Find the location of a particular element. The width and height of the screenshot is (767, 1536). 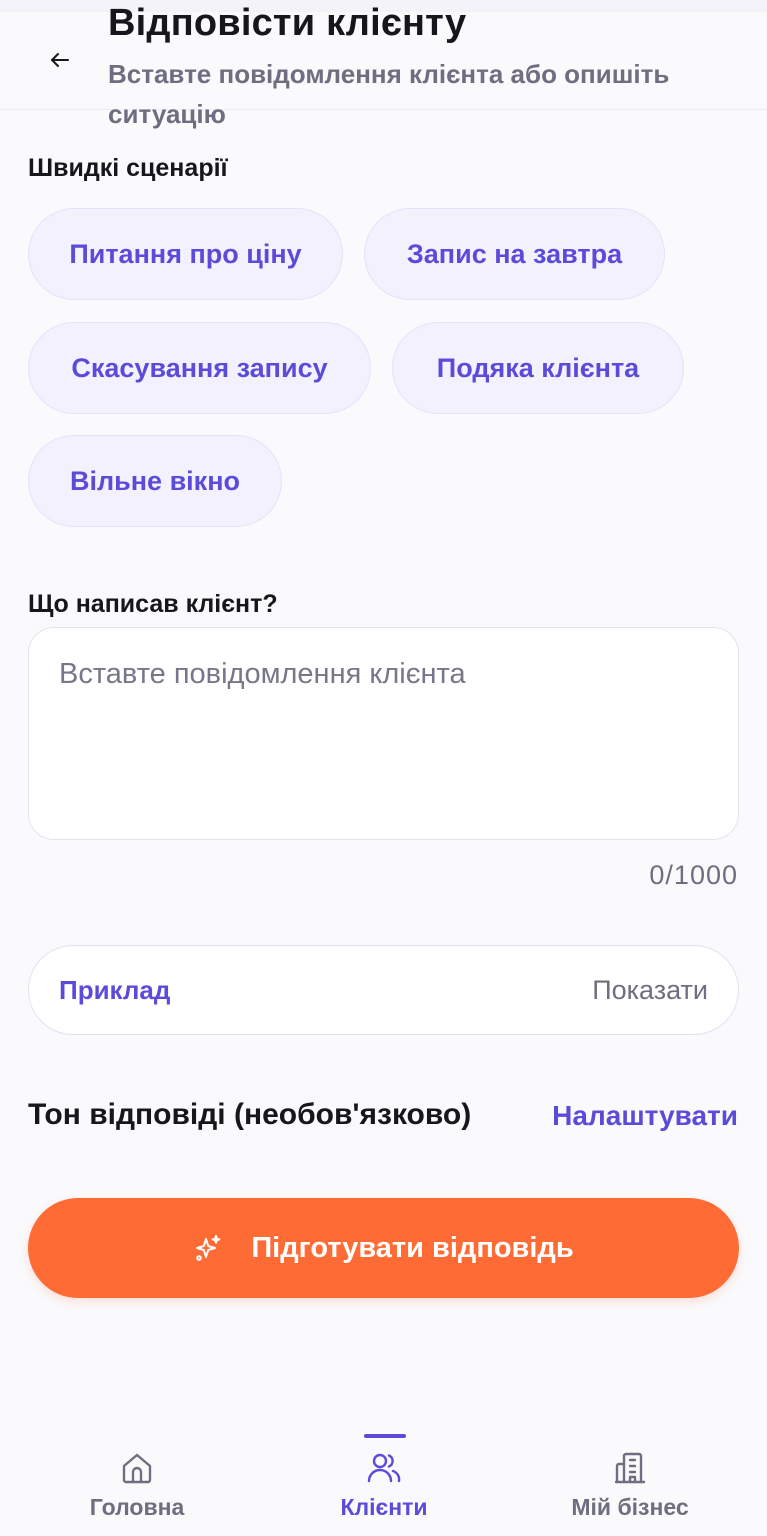

prepare-reply-label: Підготувати відповідь is located at coordinates (412, 1247).